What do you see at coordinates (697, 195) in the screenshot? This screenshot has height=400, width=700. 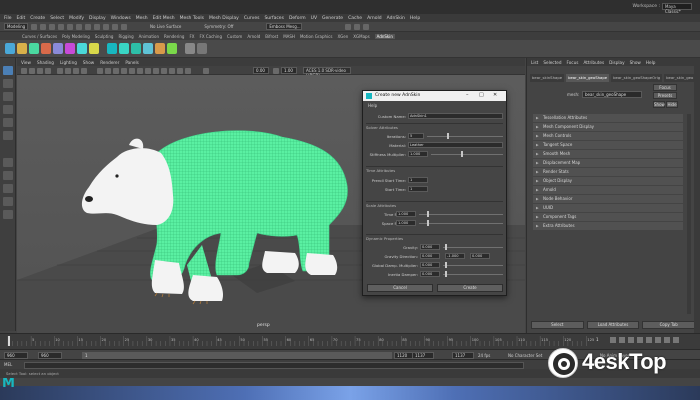 I see `side-panel-tabs` at bounding box center [697, 195].